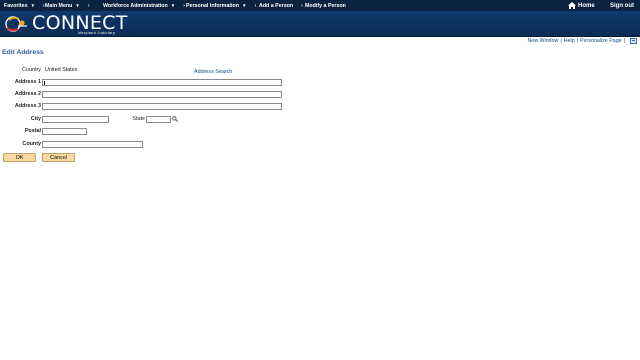 The width and height of the screenshot is (640, 360). Describe the element at coordinates (162, 106) in the screenshot. I see `address3-input` at that location.